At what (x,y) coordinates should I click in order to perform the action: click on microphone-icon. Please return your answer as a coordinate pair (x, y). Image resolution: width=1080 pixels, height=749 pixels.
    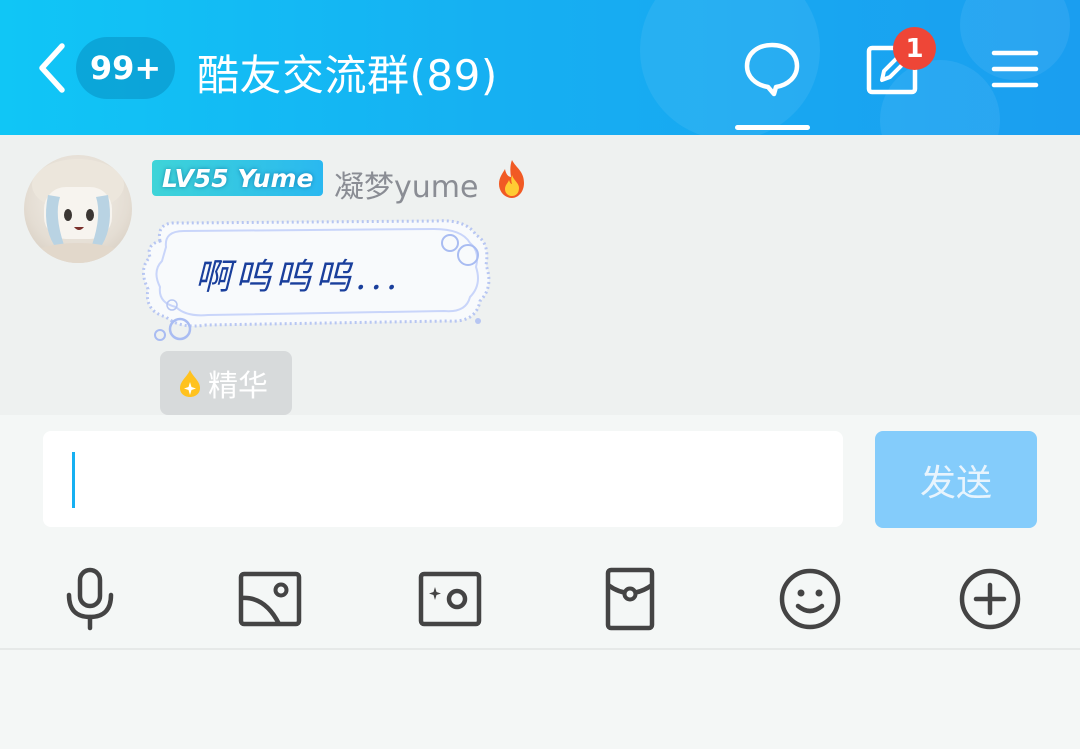
    Looking at the image, I should click on (90, 599).